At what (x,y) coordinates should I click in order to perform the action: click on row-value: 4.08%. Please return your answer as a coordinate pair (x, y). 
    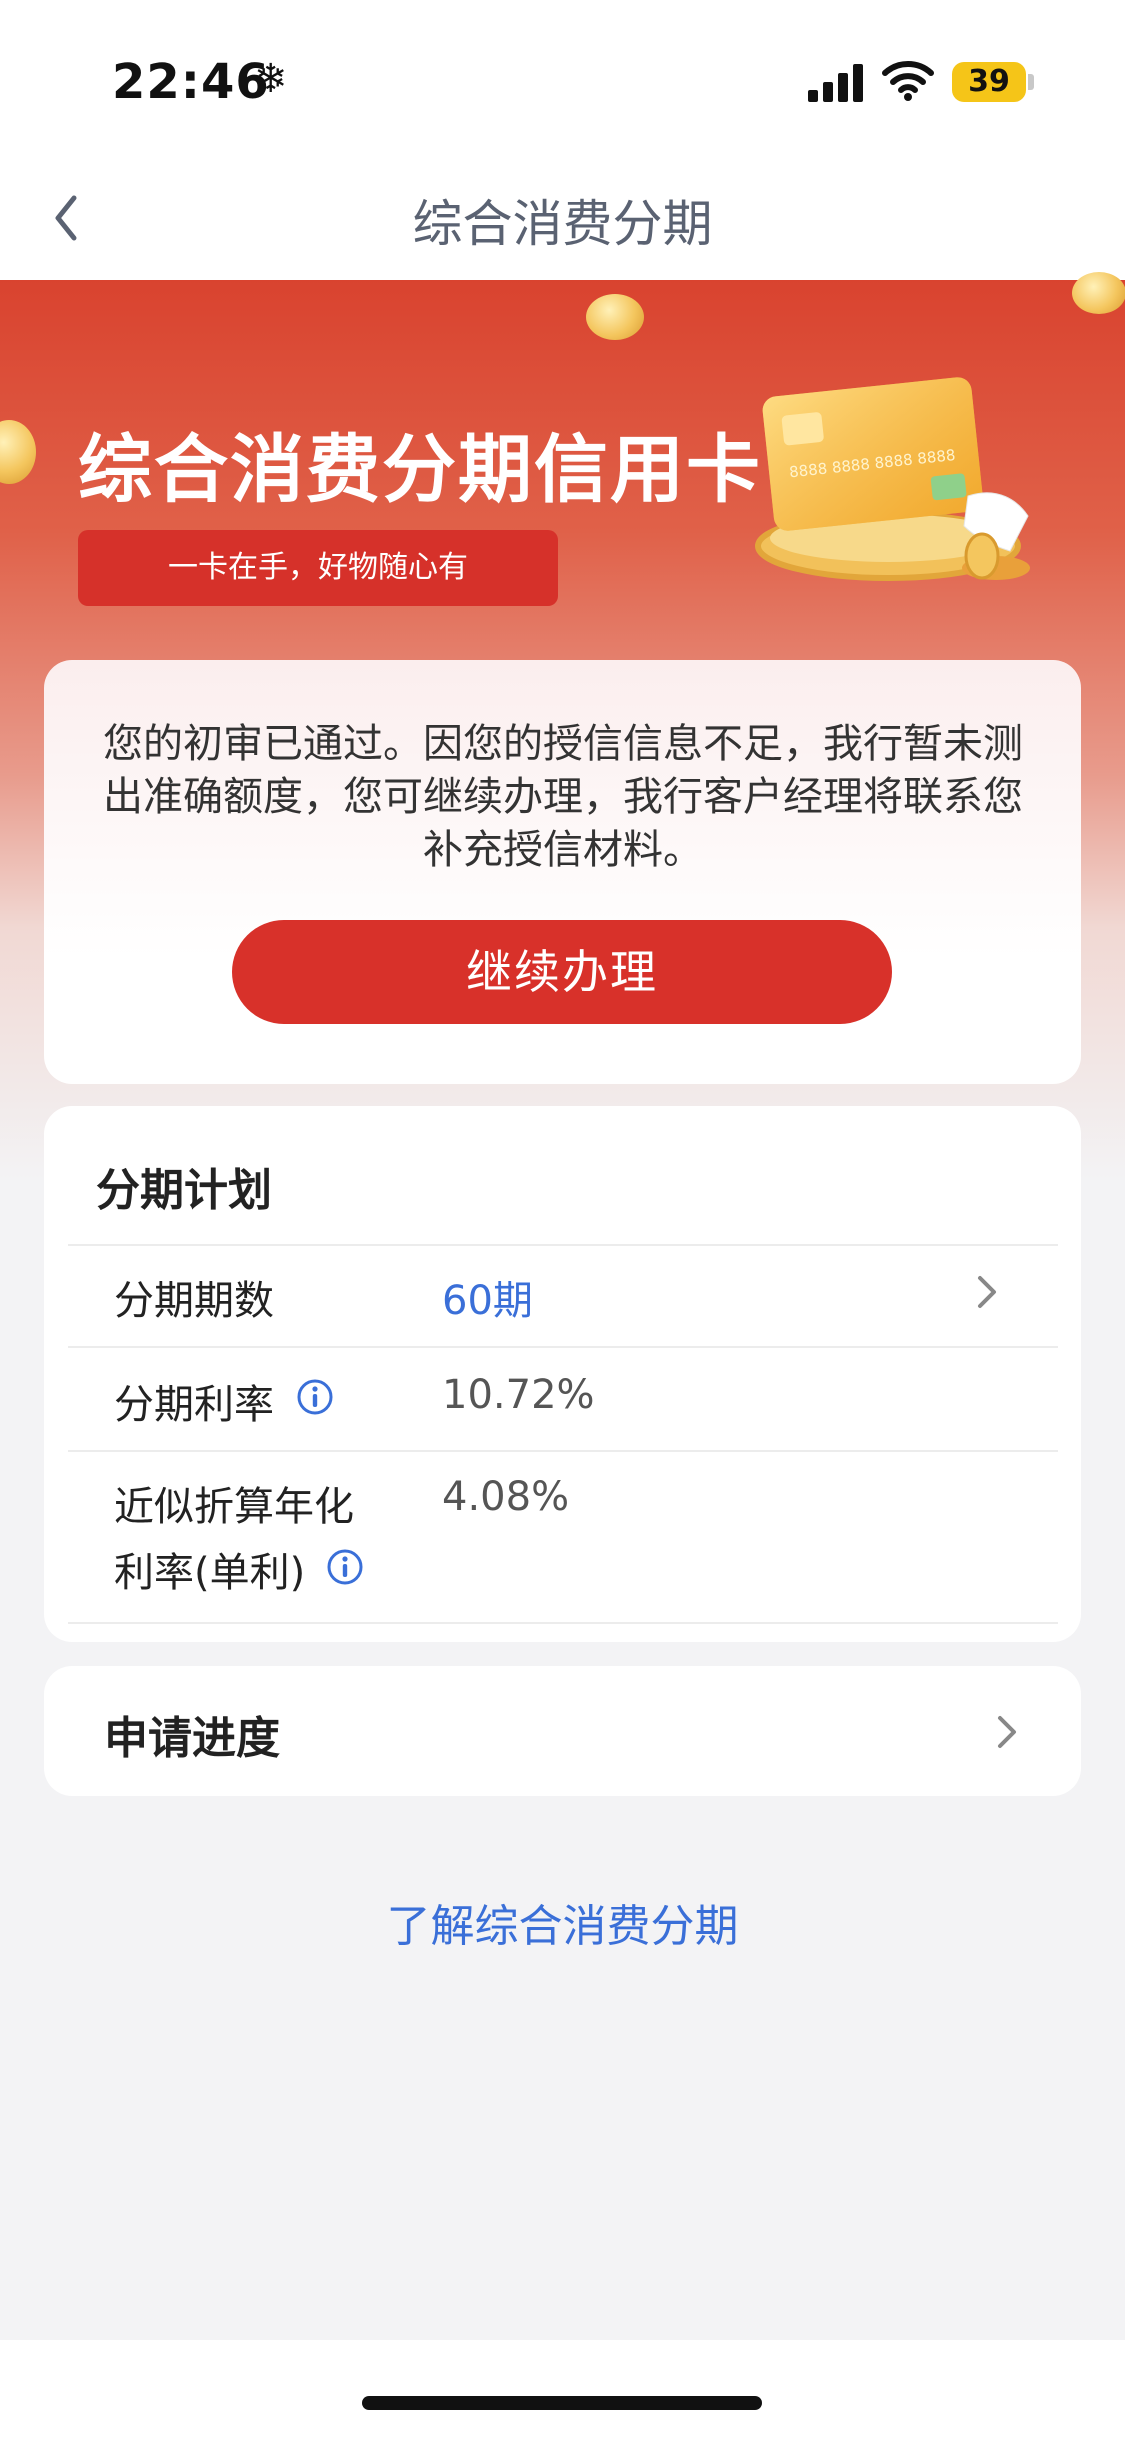
    Looking at the image, I should click on (506, 1497).